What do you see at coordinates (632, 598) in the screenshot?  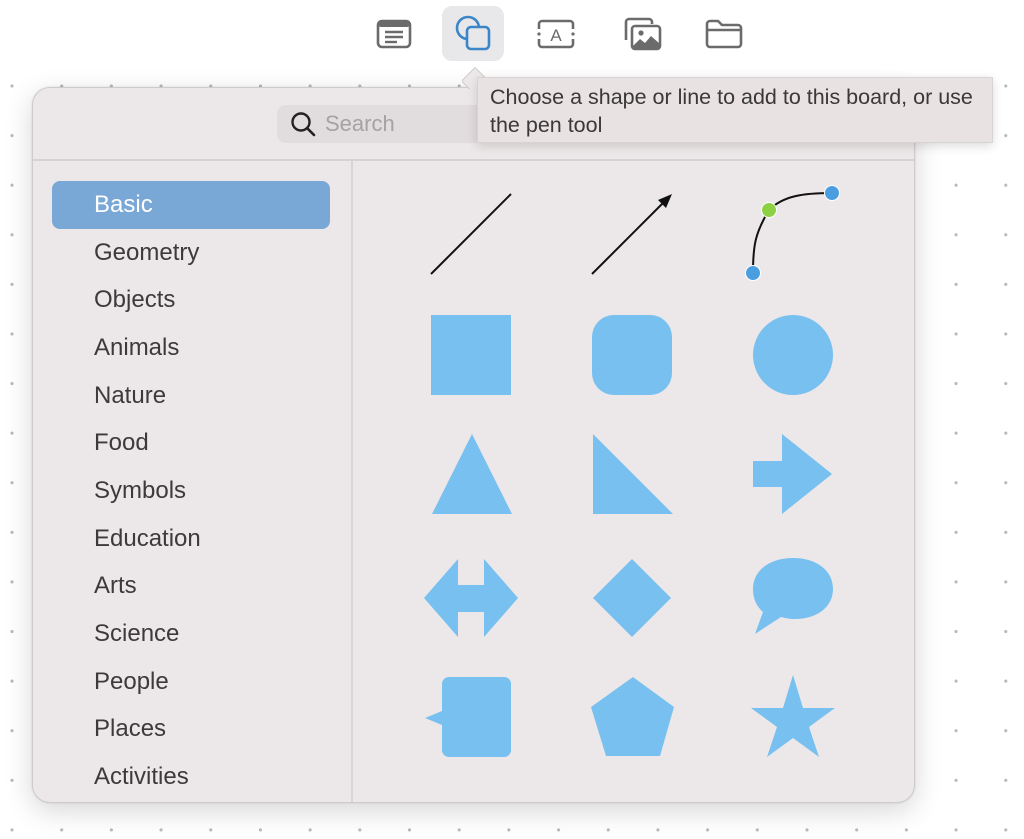 I see `diamond-icon` at bounding box center [632, 598].